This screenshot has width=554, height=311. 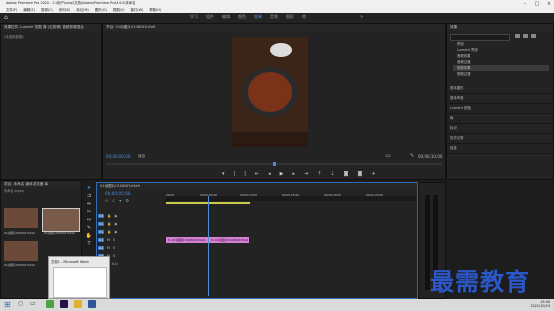 I want to click on section-markers: 标记, so click(x=500, y=129).